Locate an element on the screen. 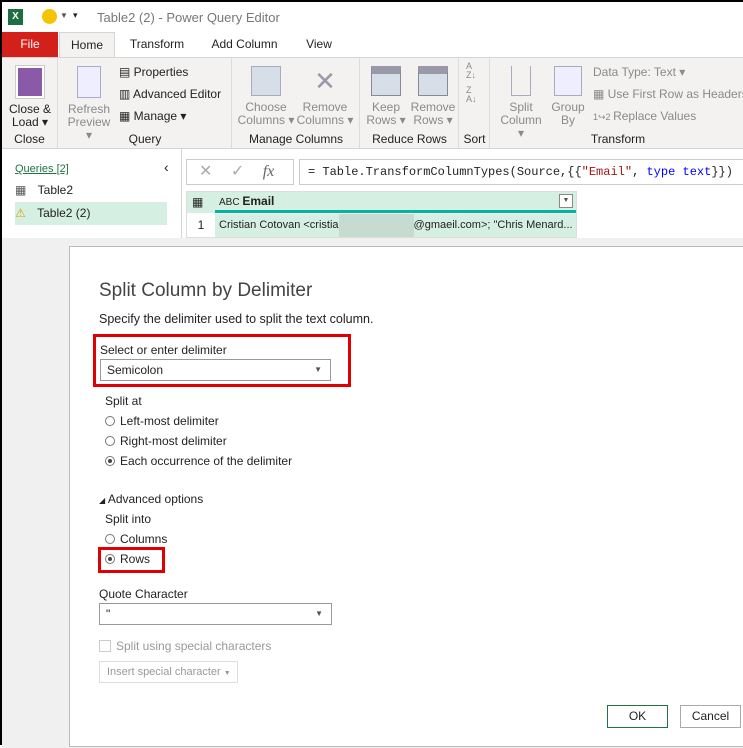  delimiter-label: Select or enter delimiter is located at coordinates (163, 350).